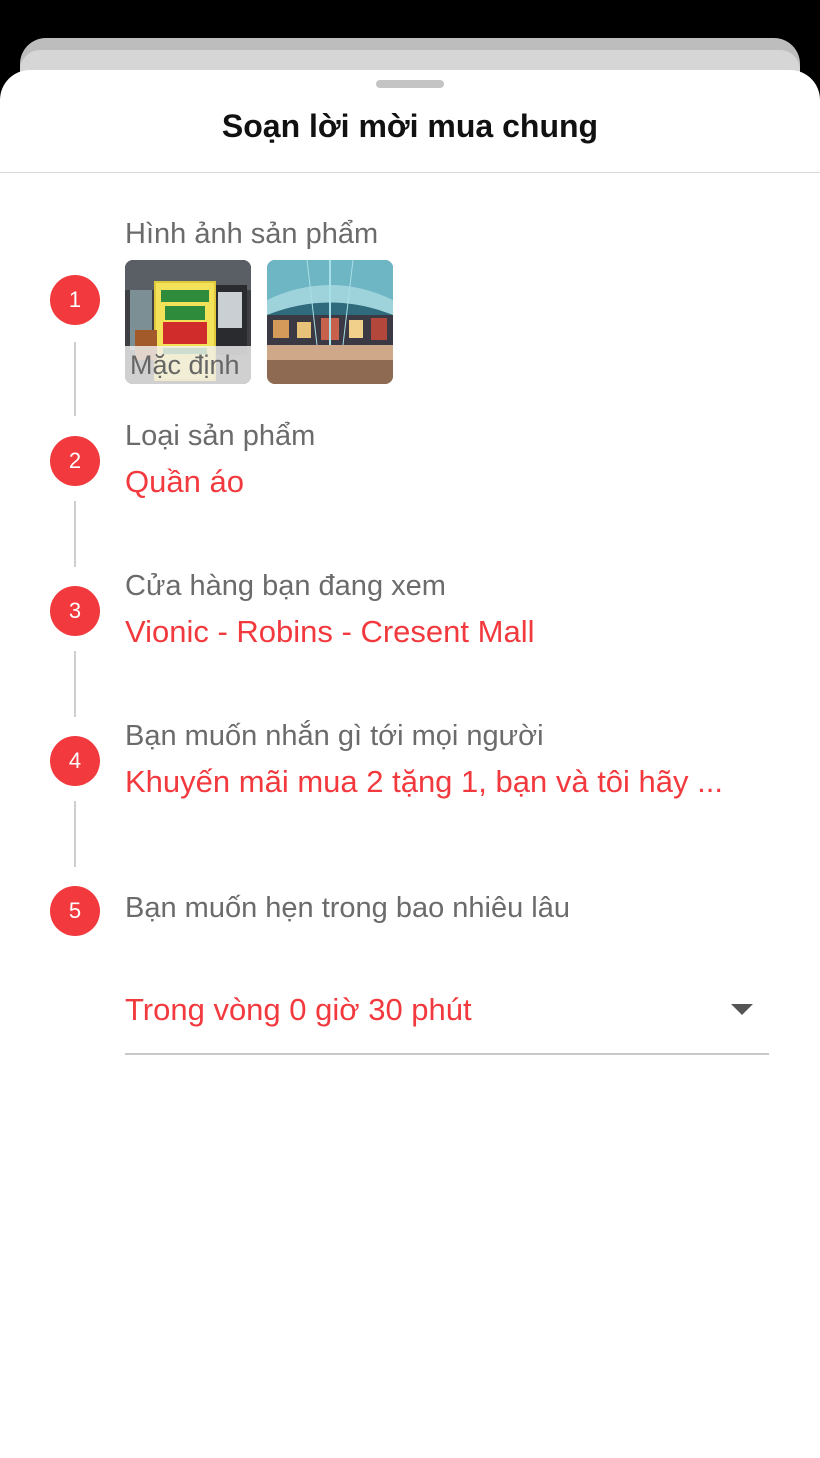 Image resolution: width=820 pixels, height=1458 pixels. Describe the element at coordinates (75, 300) in the screenshot. I see `step-1-badge: 1` at that location.